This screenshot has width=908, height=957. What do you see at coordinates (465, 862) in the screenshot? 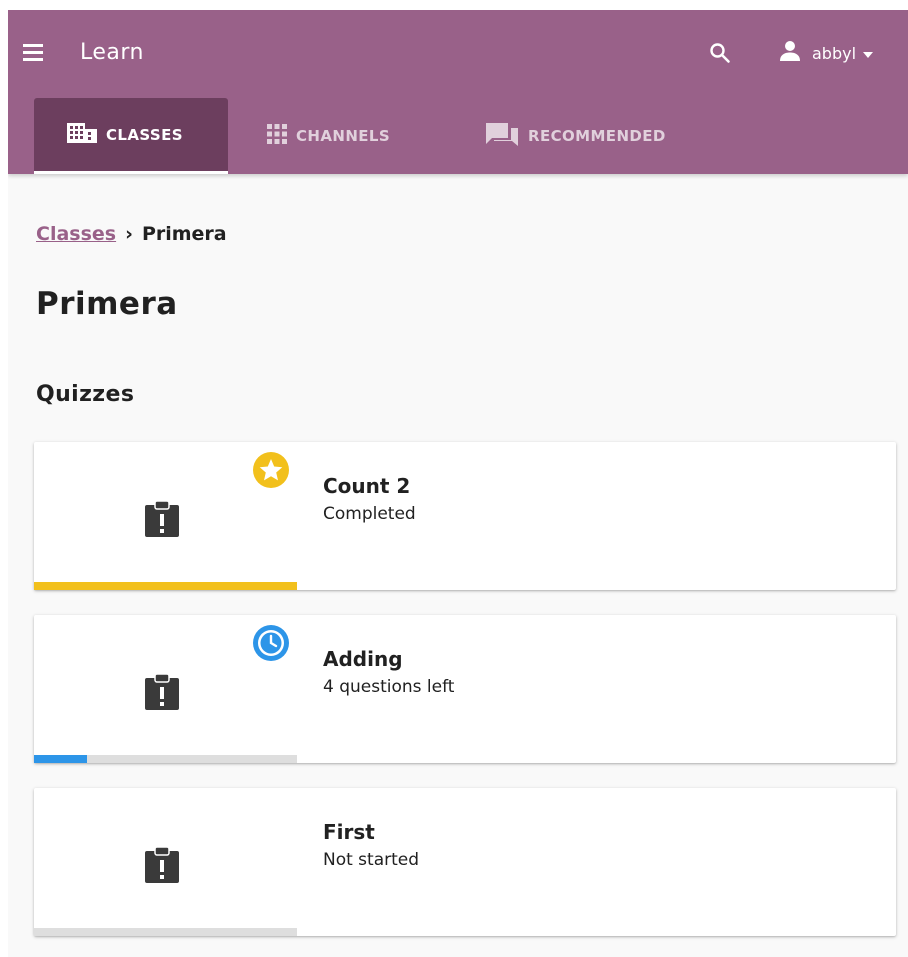
I see `quiz-card: First Not started` at bounding box center [465, 862].